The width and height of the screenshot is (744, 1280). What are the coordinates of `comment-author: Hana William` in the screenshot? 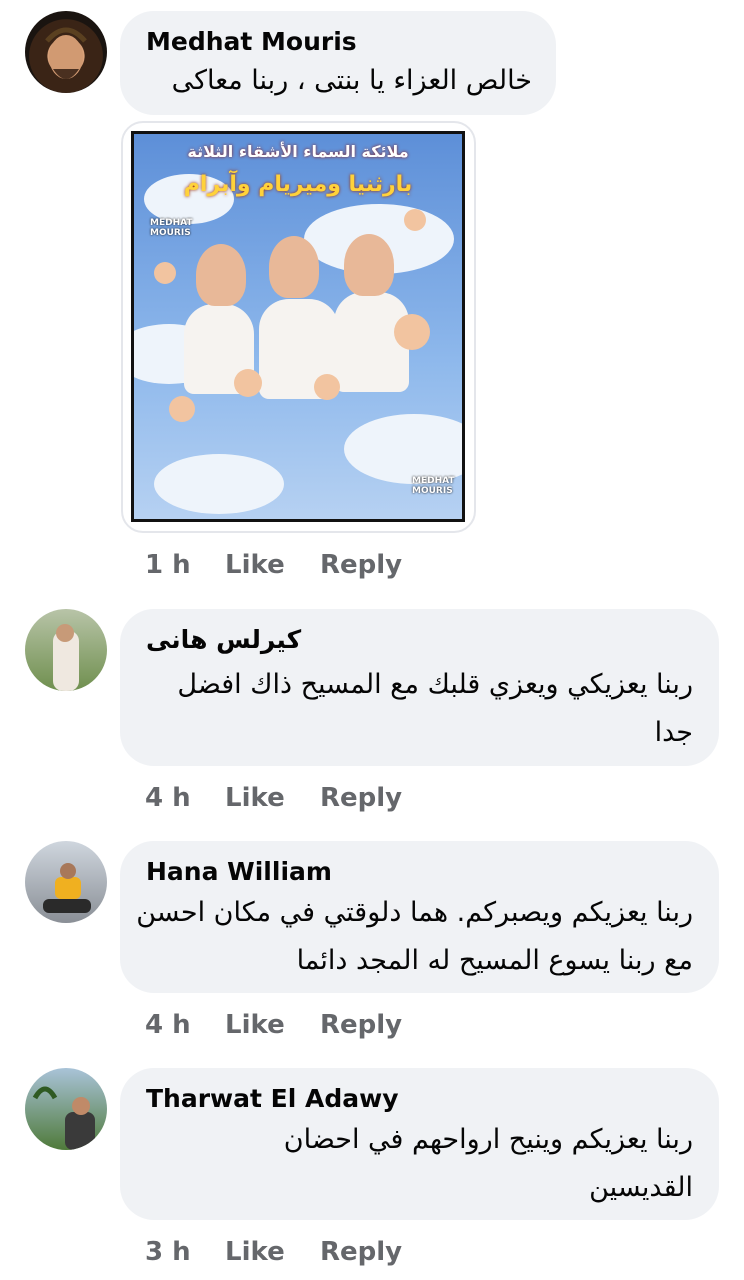 It's located at (239, 871).